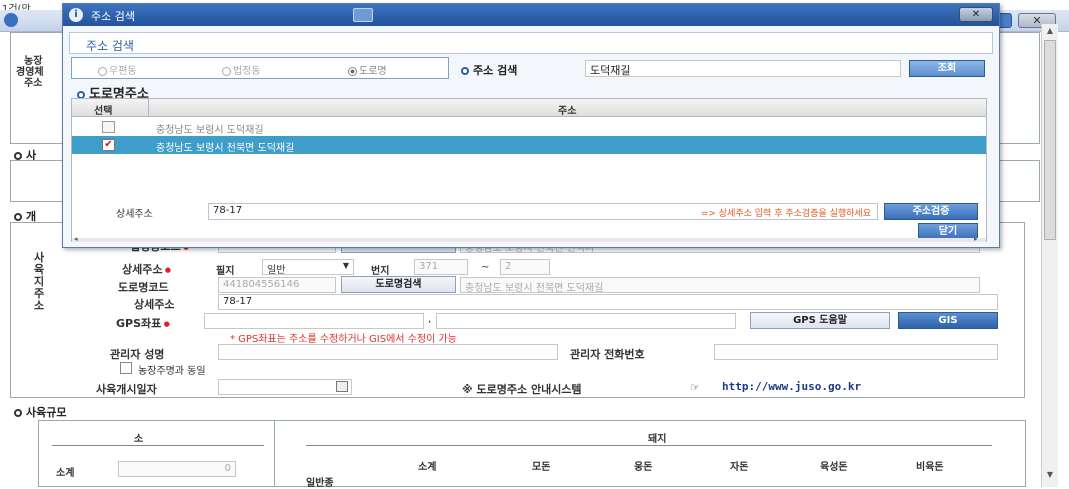  What do you see at coordinates (398, 284) in the screenshot?
I see `road-search-button: 도로명검색` at bounding box center [398, 284].